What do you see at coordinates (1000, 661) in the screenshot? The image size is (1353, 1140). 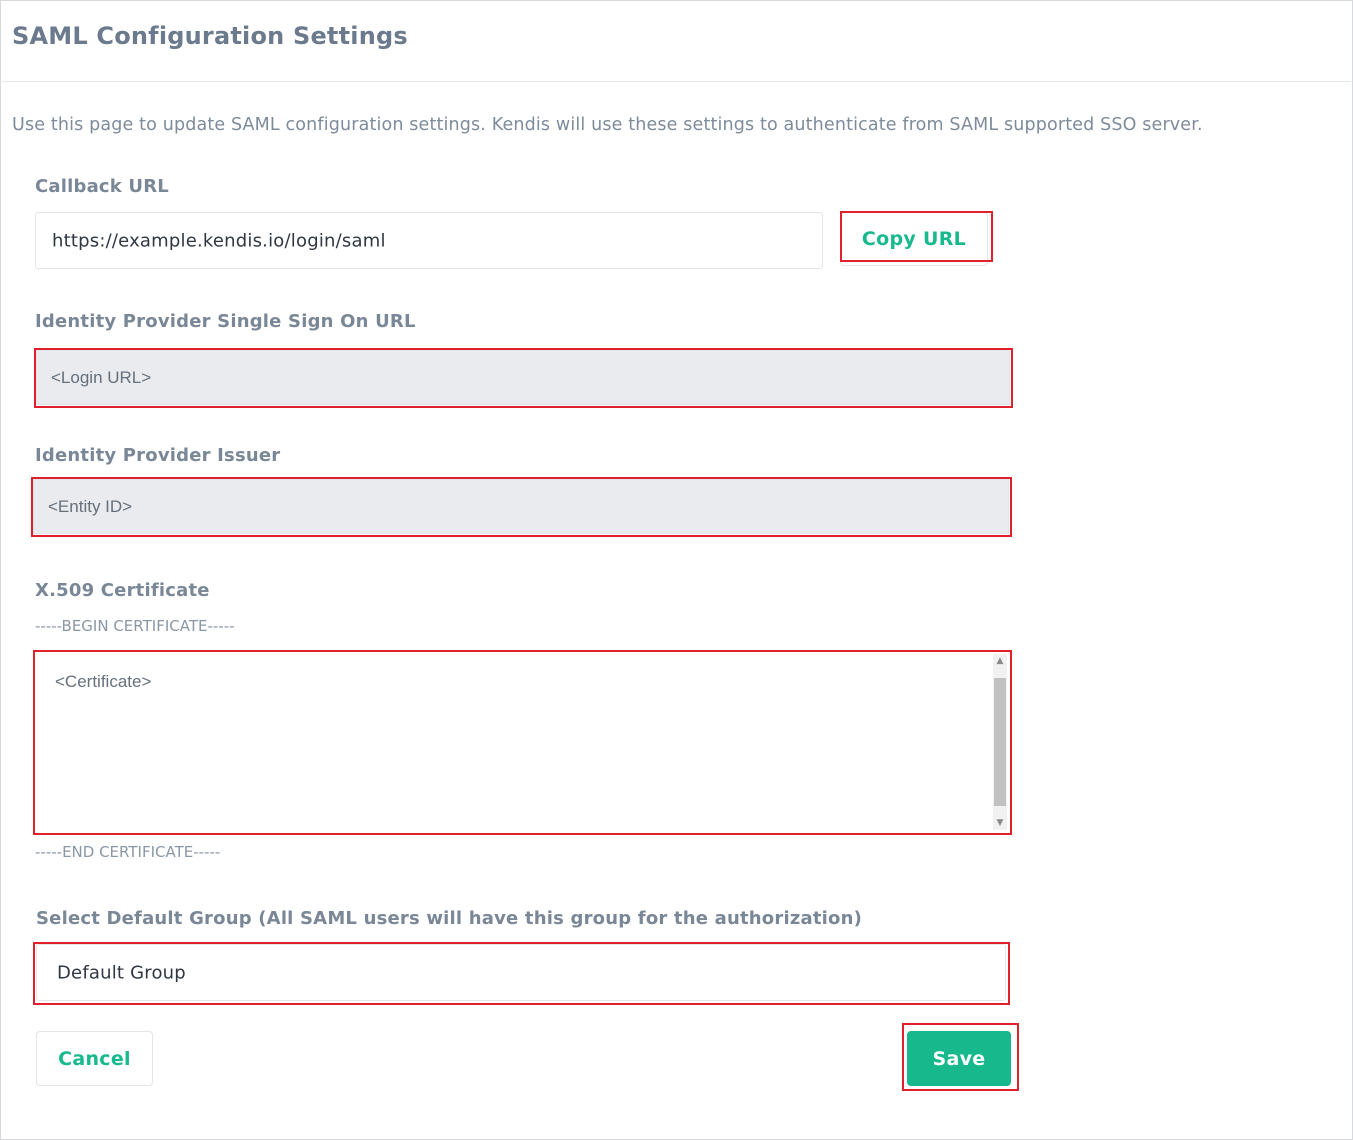 I see `scroll-up-arrow-icon: ▲` at bounding box center [1000, 661].